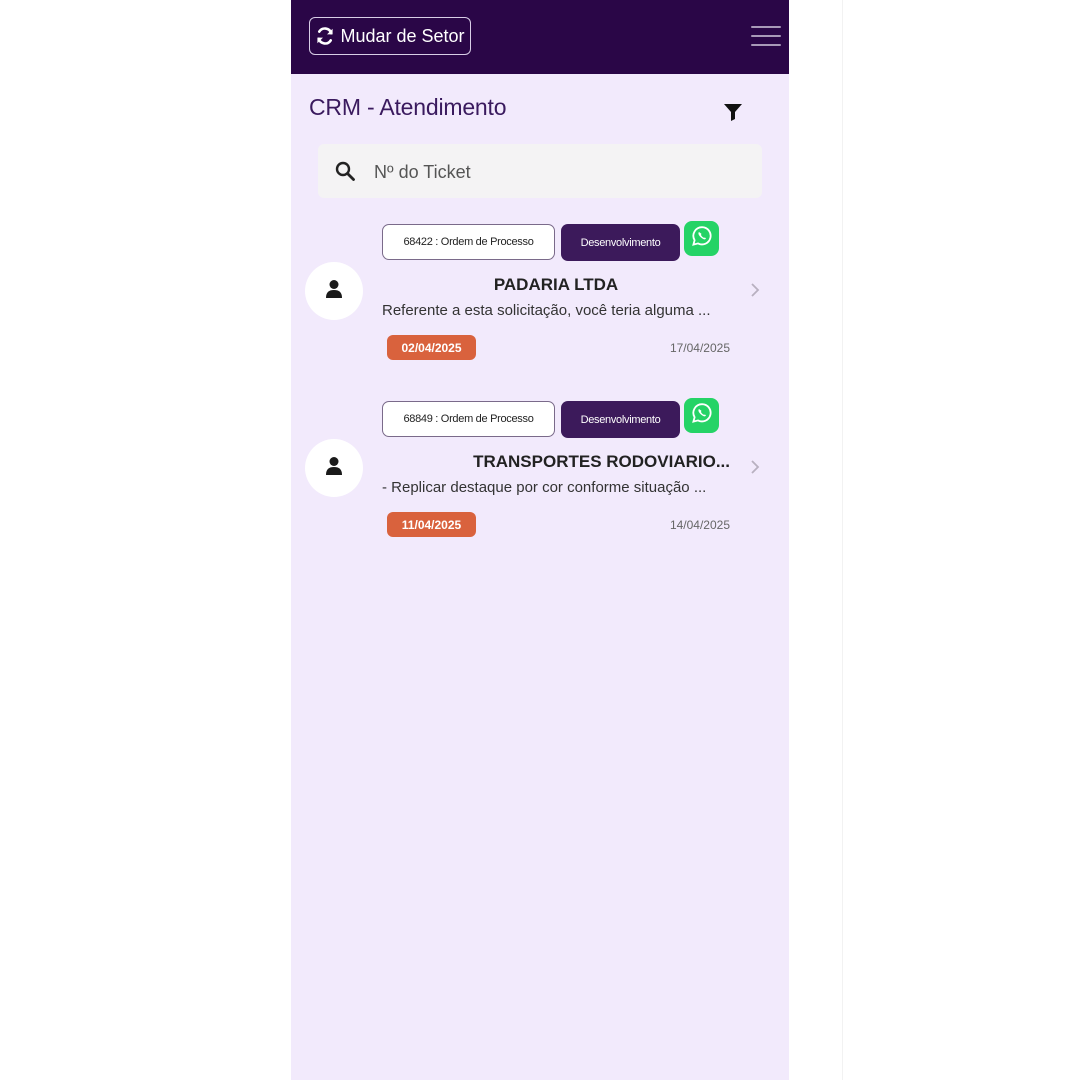 This screenshot has height=1080, width=1080. I want to click on ticket-date: 17/04/2025, so click(699, 348).